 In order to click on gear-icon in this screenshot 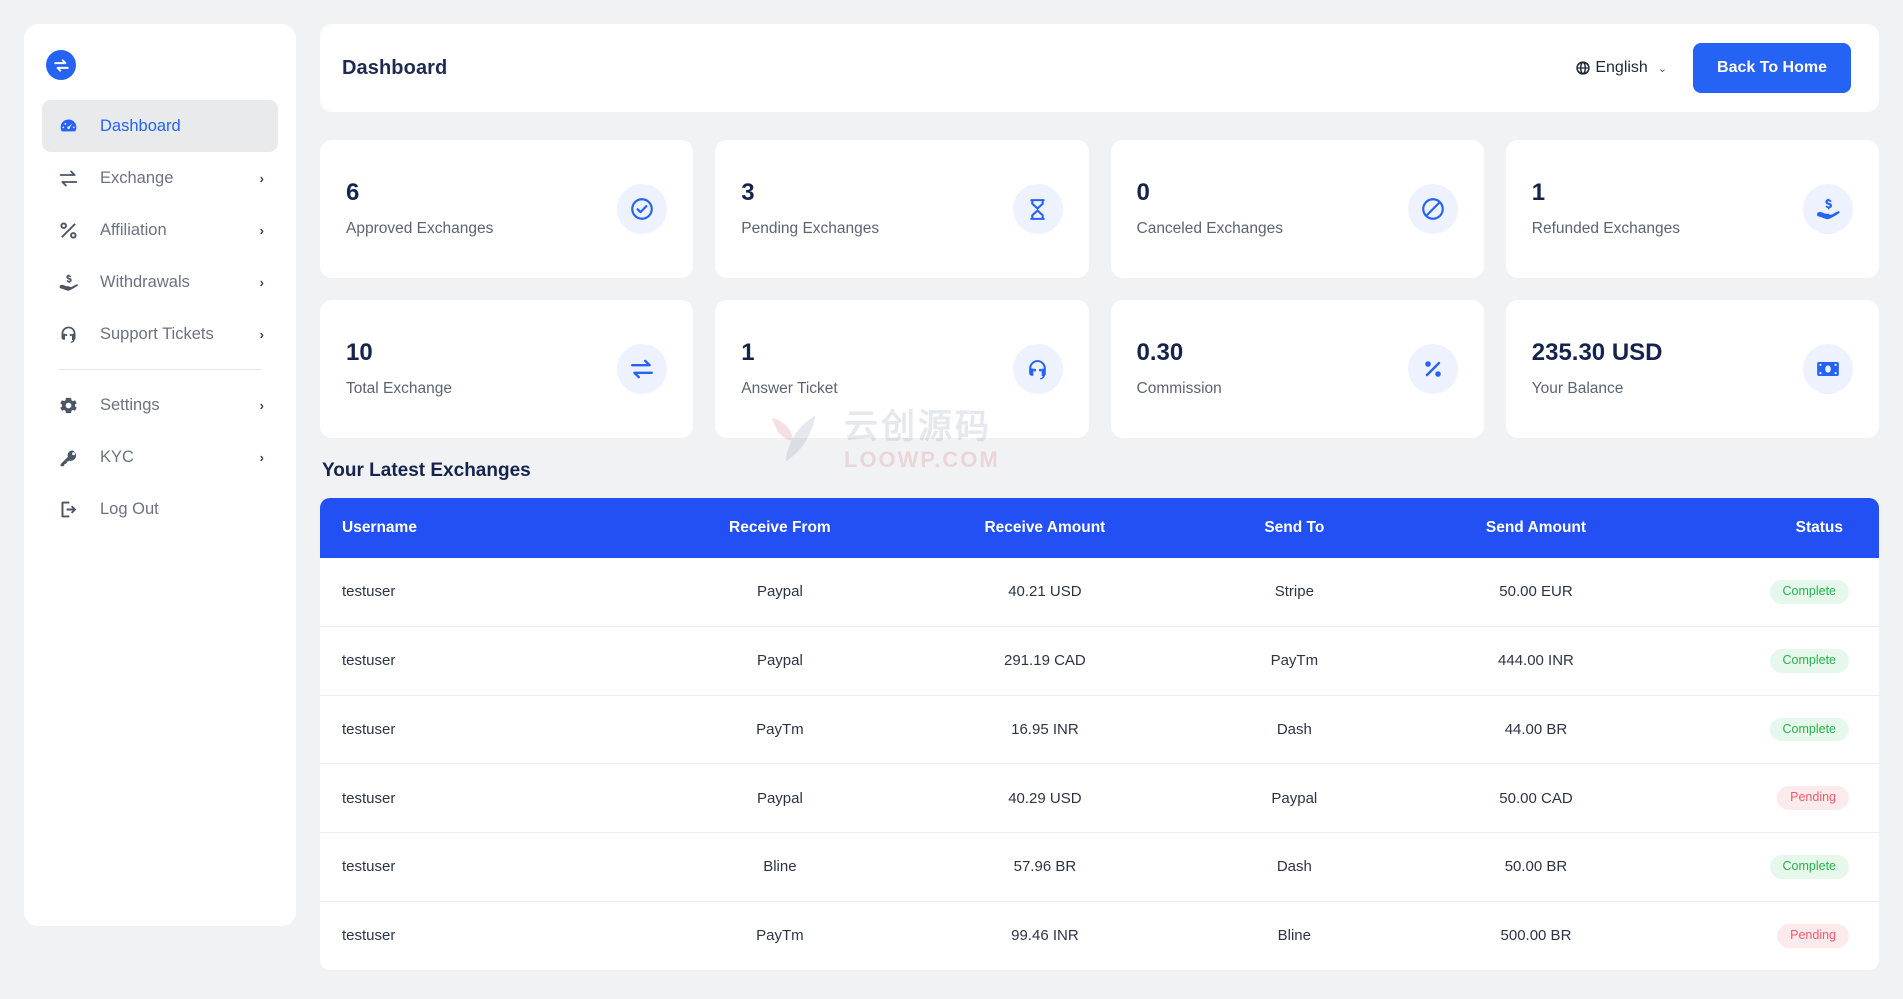, I will do `click(71, 405)`.